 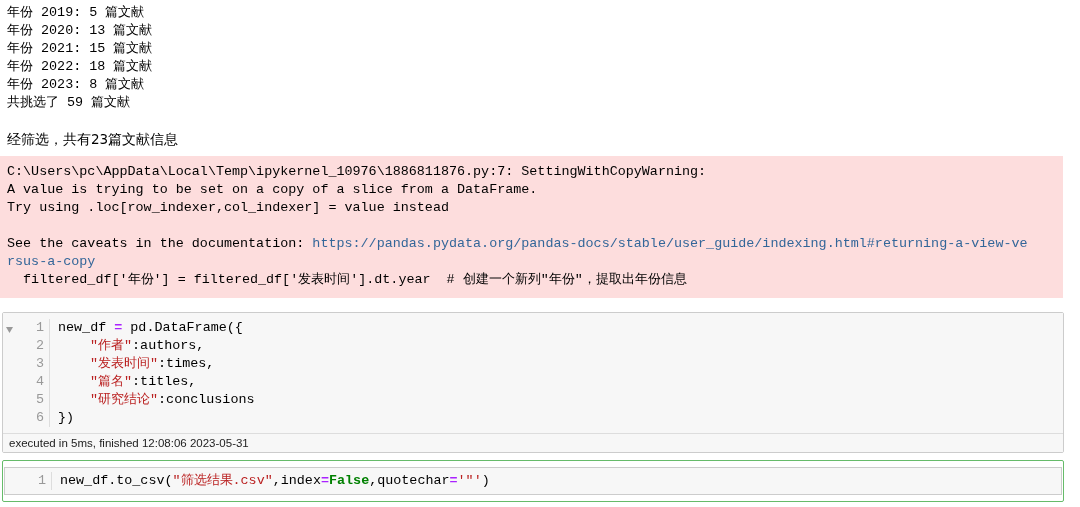 I want to click on warning-line: See the caveats in the documentation:, so click(x=156, y=244).